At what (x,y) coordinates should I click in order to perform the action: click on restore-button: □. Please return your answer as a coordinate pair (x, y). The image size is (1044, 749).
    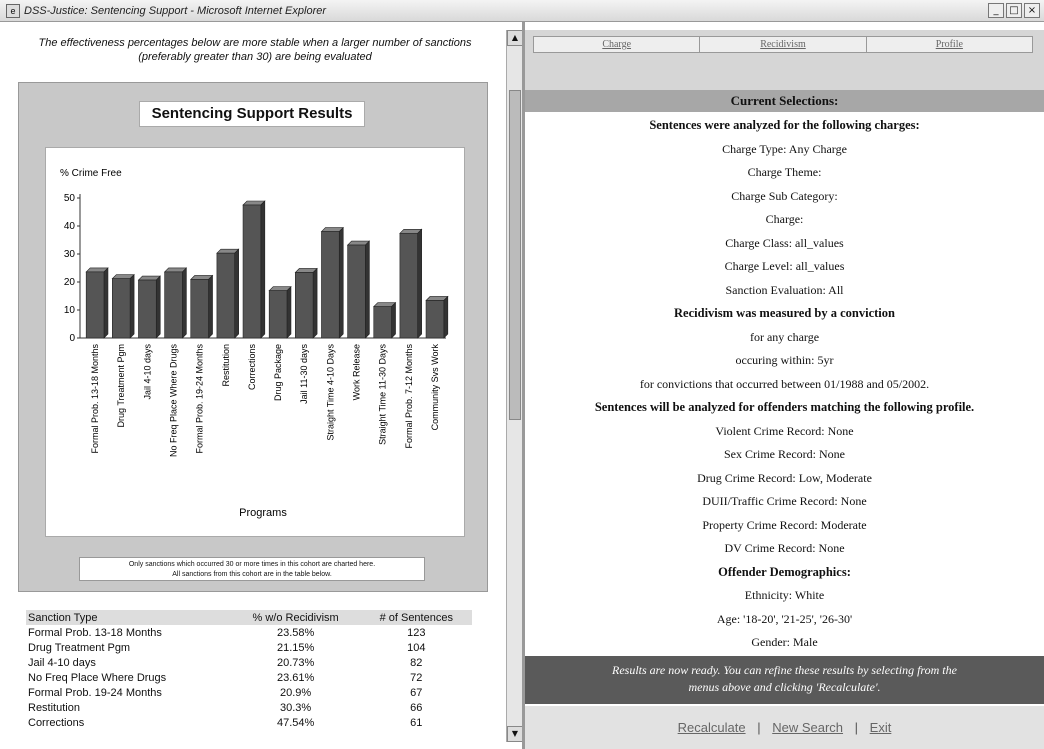
    Looking at the image, I should click on (1014, 10).